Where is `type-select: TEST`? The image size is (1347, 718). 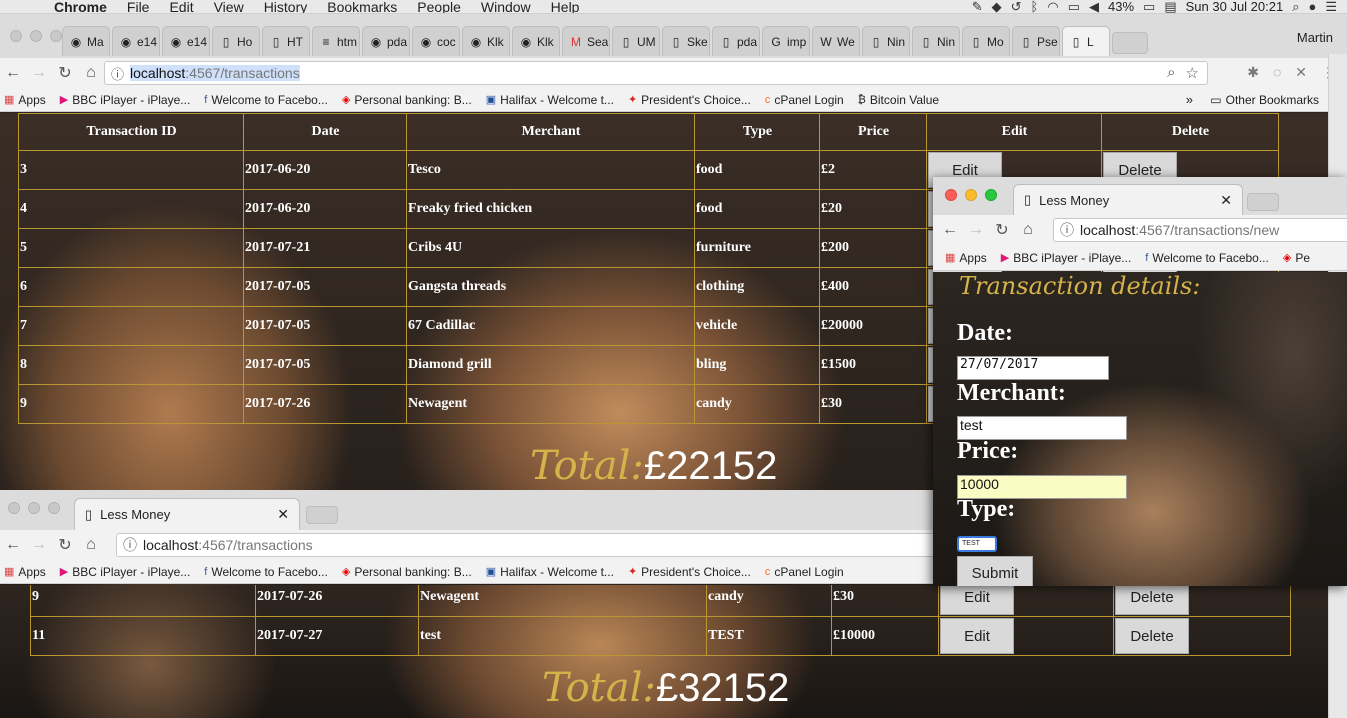 type-select: TEST is located at coordinates (977, 544).